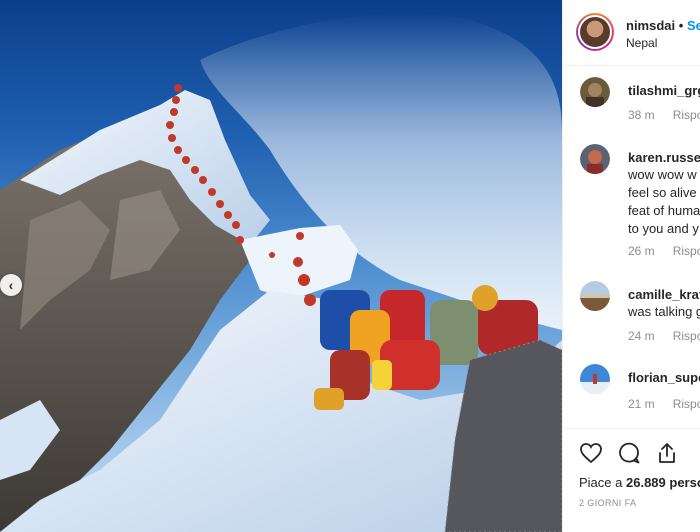 This screenshot has width=700, height=532. Describe the element at coordinates (664, 377) in the screenshot. I see `comment-username: florian_supe` at that location.